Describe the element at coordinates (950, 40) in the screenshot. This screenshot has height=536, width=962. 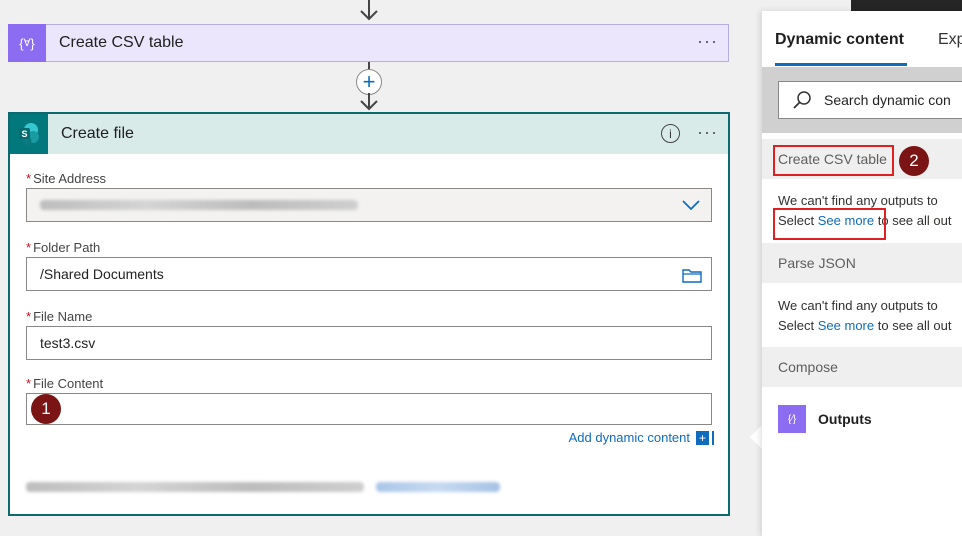
I see `tab-expression: Exp` at that location.